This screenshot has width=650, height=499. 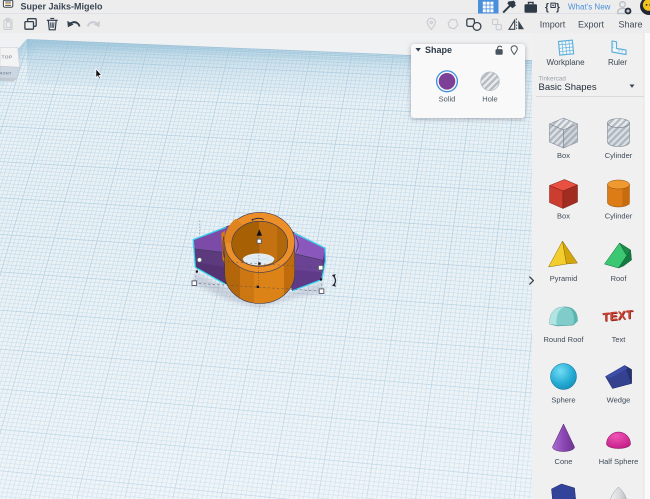 What do you see at coordinates (563, 339) in the screenshot?
I see `svg-text: Round Roof` at bounding box center [563, 339].